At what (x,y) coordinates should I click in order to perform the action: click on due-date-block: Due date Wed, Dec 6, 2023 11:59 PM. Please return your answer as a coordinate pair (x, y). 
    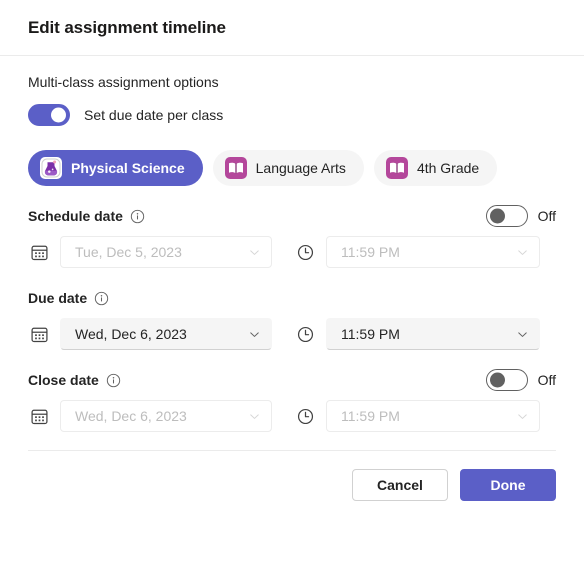
    Looking at the image, I should click on (292, 319).